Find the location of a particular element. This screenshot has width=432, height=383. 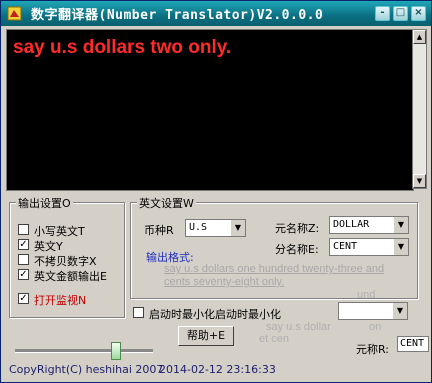

ghost-select: ▼ is located at coordinates (373, 311).